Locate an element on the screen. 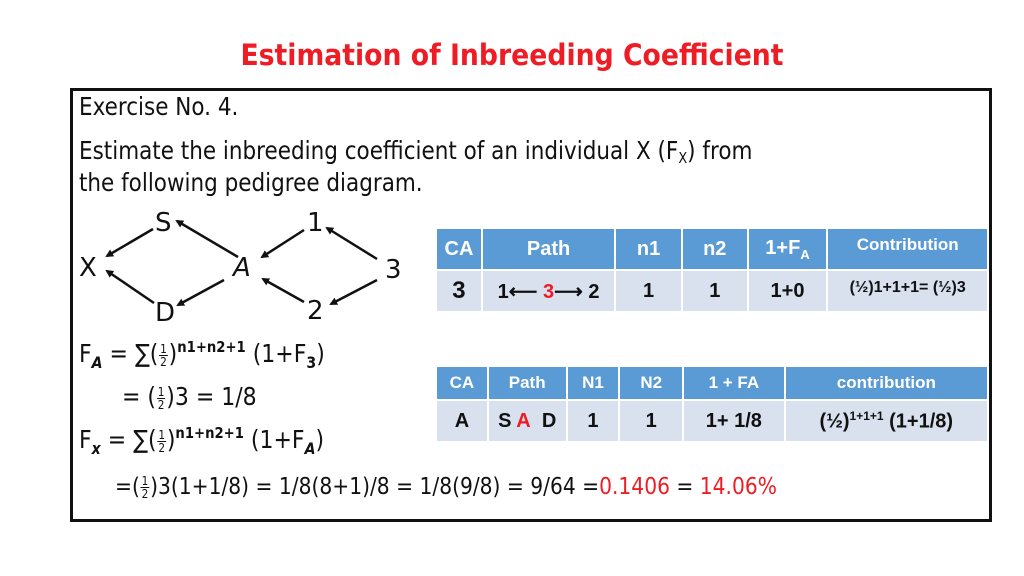  table-row: 3 1⟵ 3⟶ 2 1 1 1+0 (½)1+1+1= (½)3 is located at coordinates (712, 291).